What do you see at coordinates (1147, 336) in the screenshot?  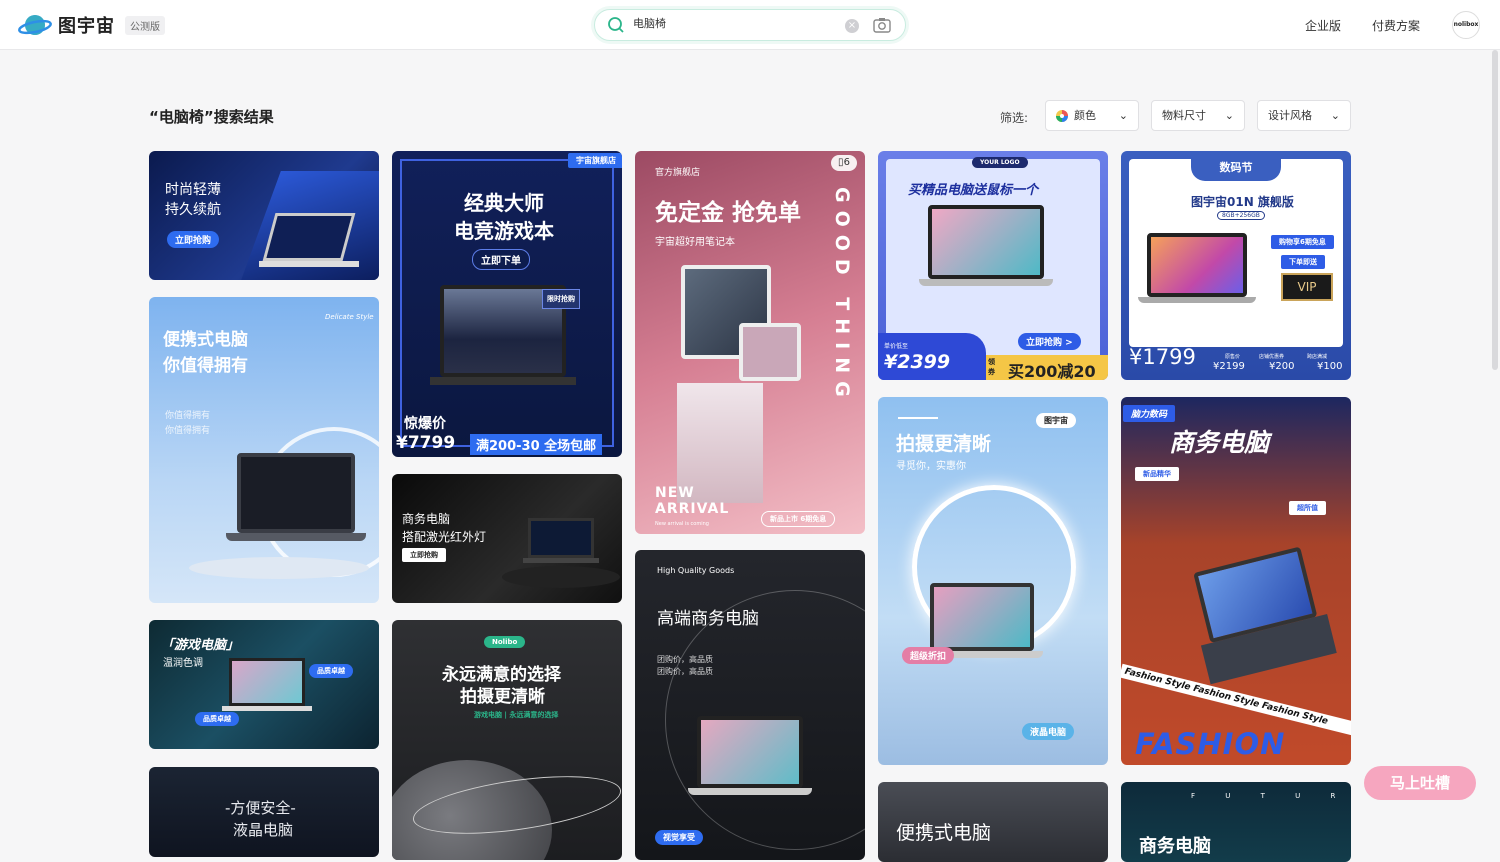 I see `price-label: 限时特价` at bounding box center [1147, 336].